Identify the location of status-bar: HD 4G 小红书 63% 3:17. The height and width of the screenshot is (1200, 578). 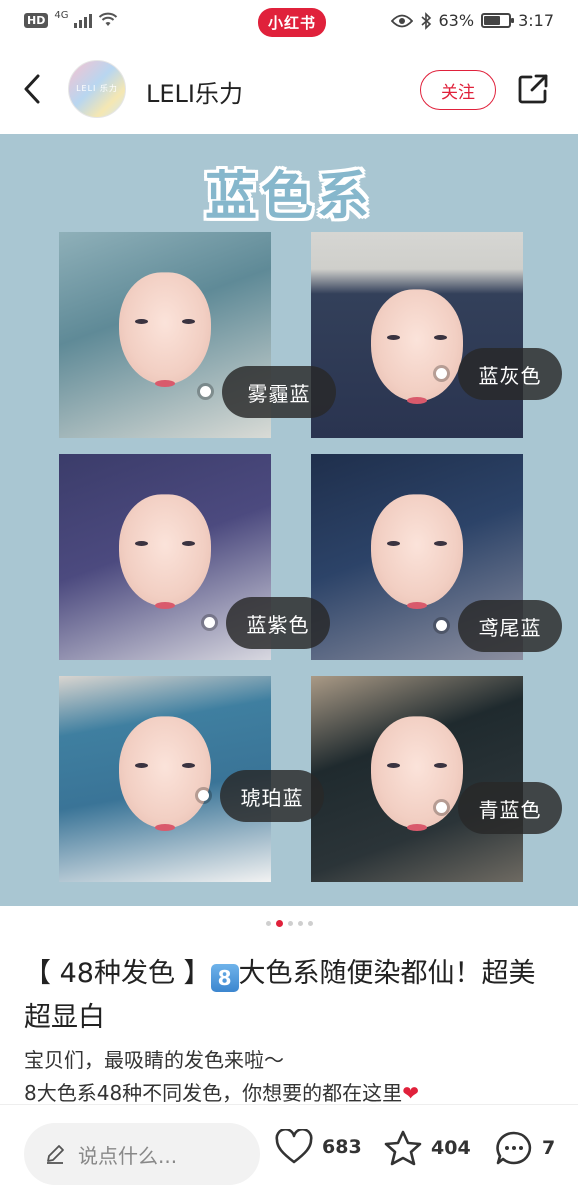
(289, 23).